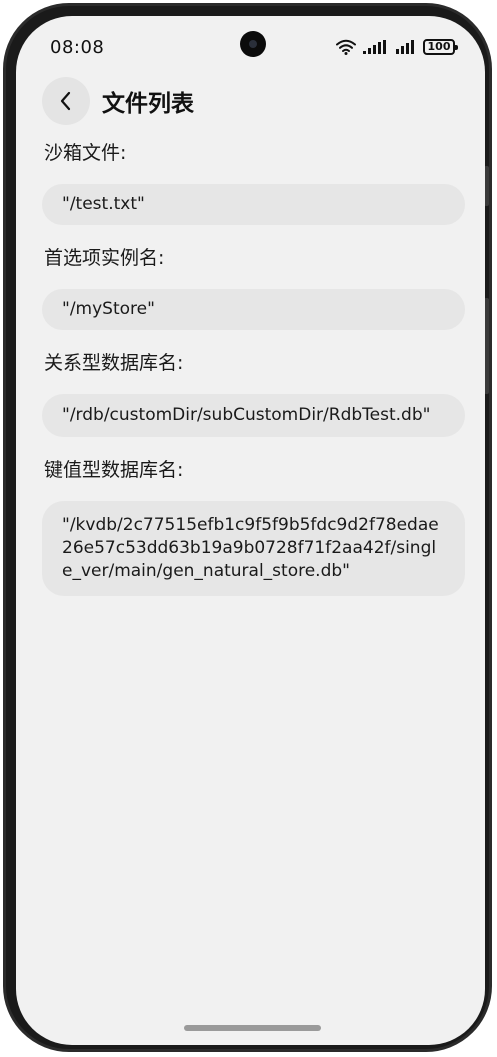 The image size is (497, 1057). Describe the element at coordinates (104, 258) in the screenshot. I see `preferences-name-label: 首选项实例名:` at that location.